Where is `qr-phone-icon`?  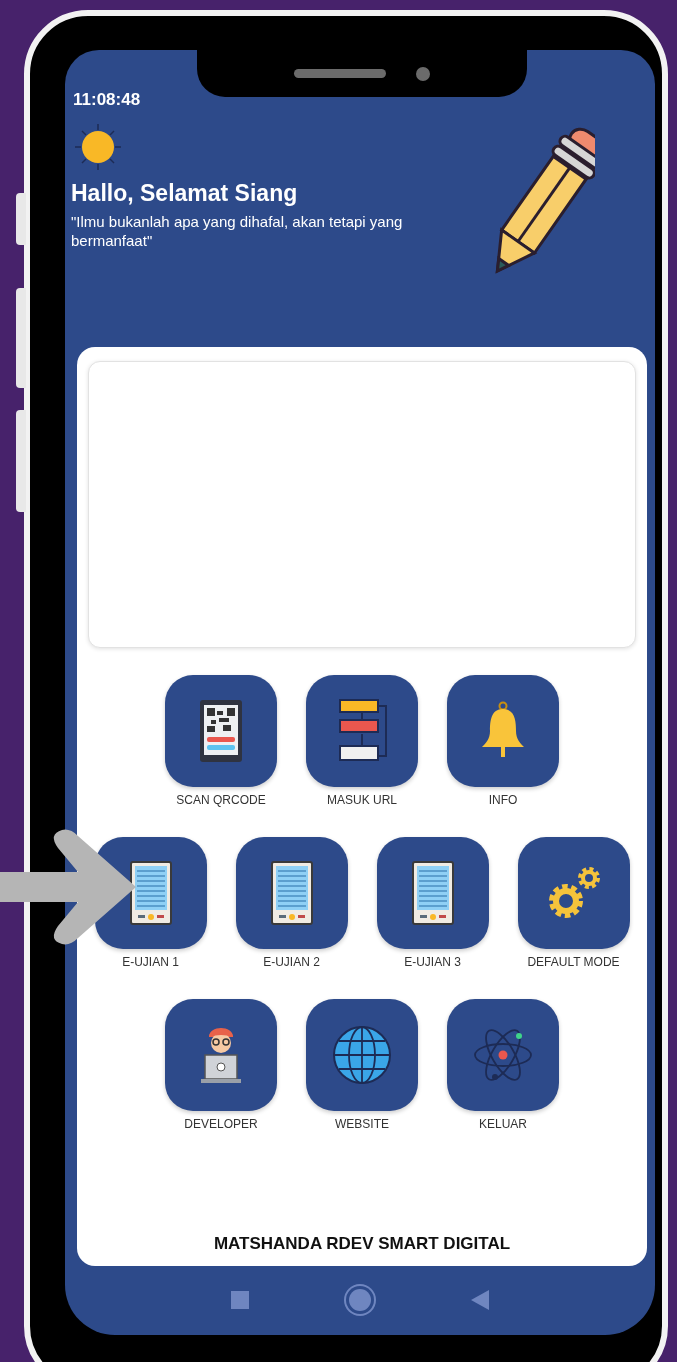 qr-phone-icon is located at coordinates (221, 730).